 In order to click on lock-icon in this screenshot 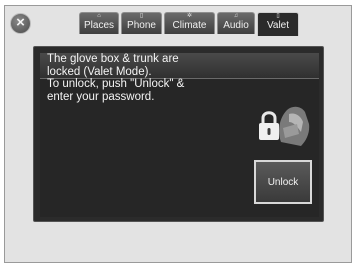, I will do `click(284, 126)`.